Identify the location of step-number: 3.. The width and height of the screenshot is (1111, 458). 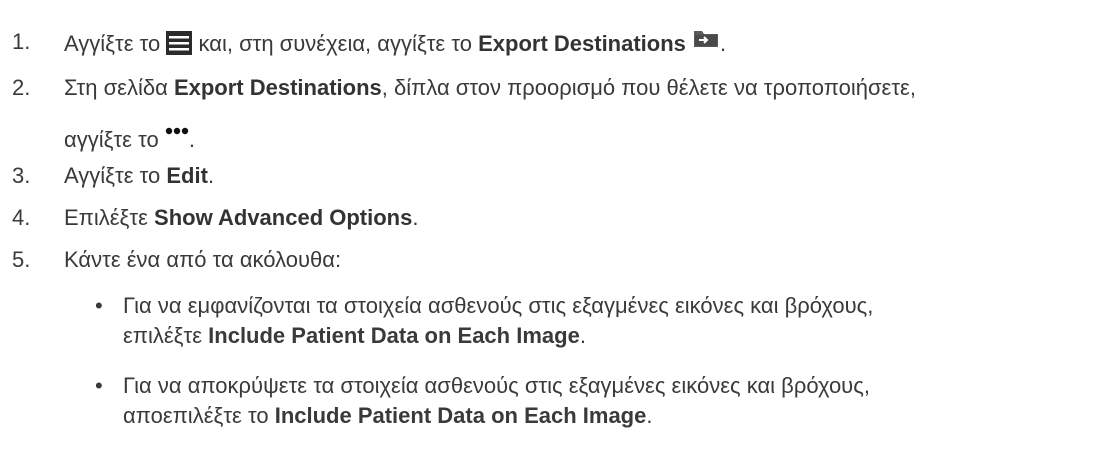
(21, 175).